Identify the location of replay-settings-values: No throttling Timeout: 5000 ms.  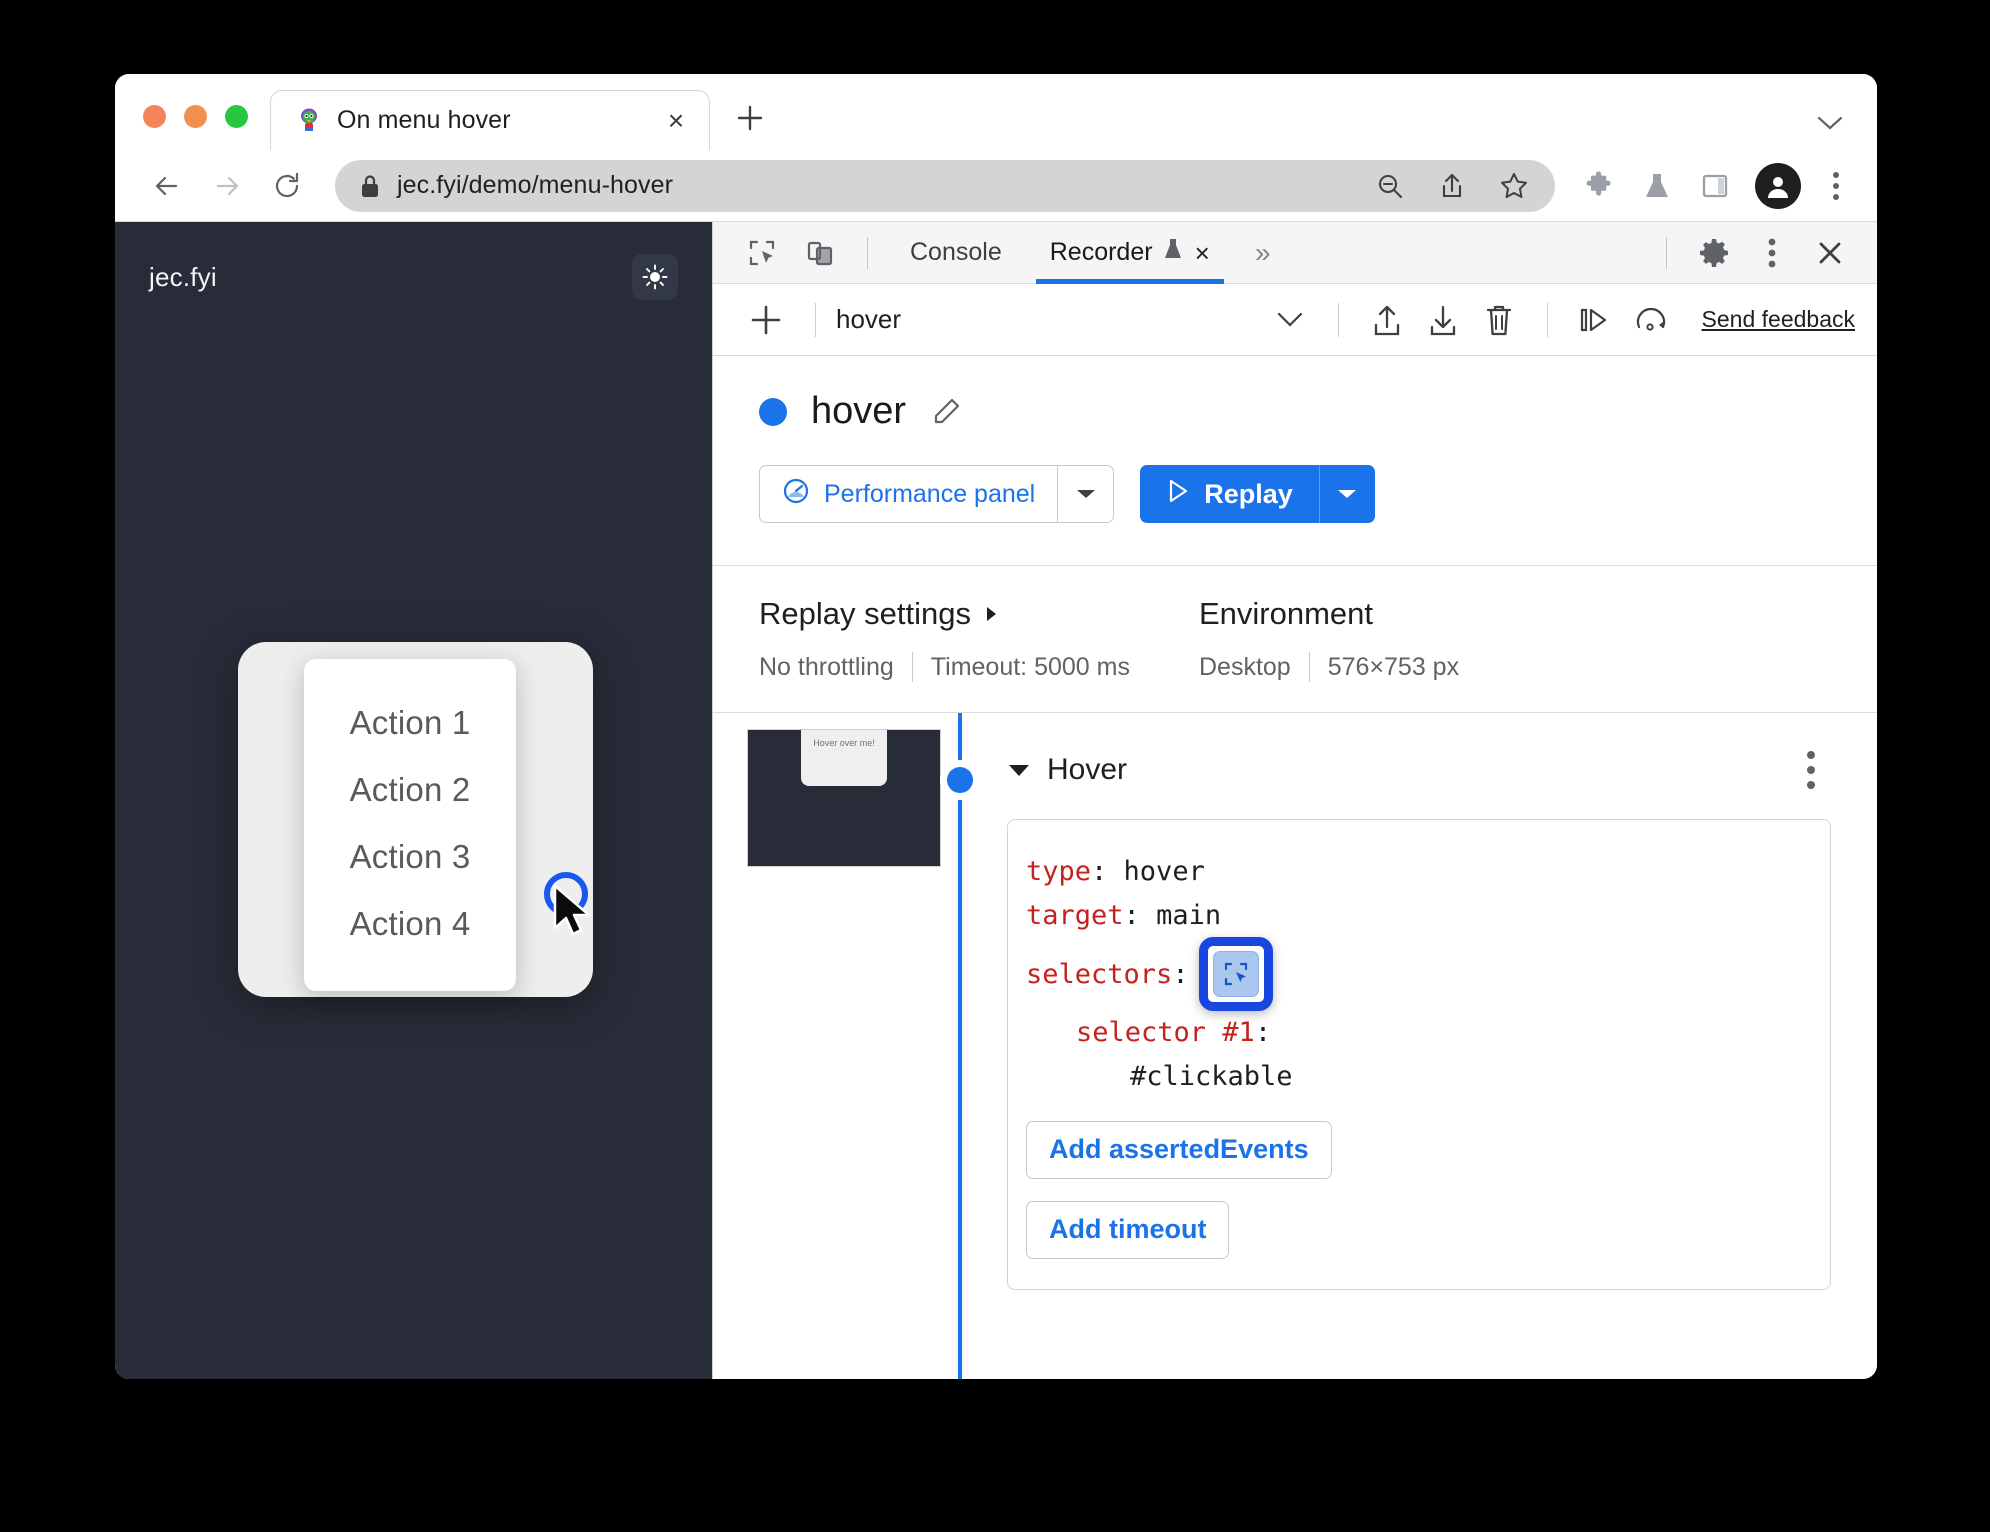
(979, 667).